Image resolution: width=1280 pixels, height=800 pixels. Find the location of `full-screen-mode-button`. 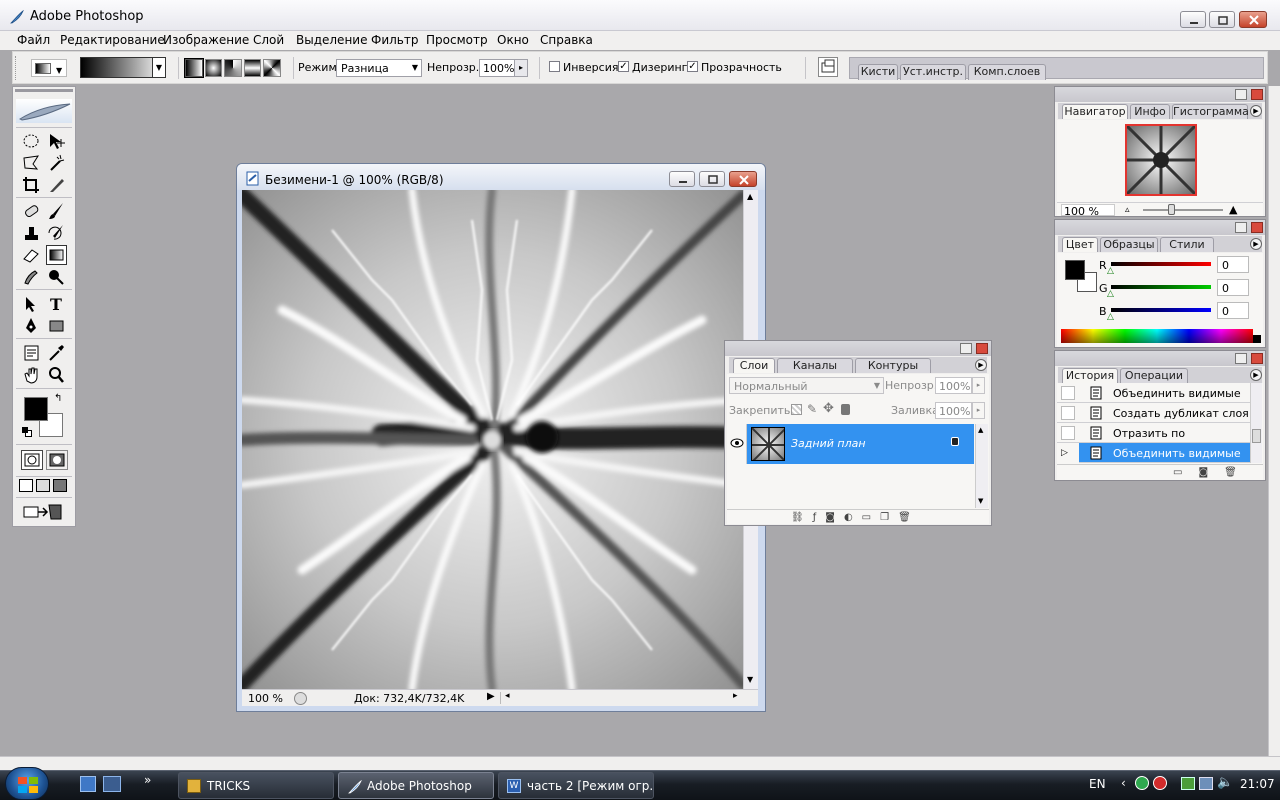

full-screen-mode-button is located at coordinates (60, 485).